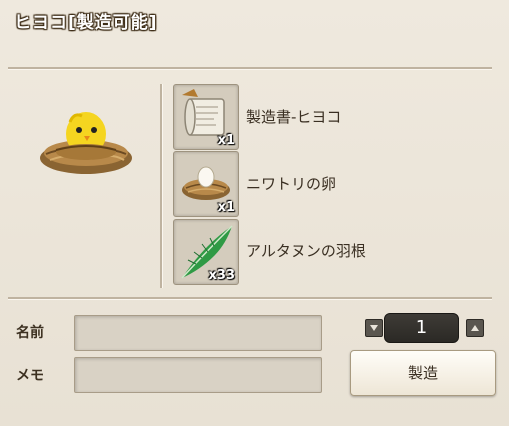 This screenshot has height=426, width=509. What do you see at coordinates (206, 252) in the screenshot?
I see `material-slot-feather: x33` at bounding box center [206, 252].